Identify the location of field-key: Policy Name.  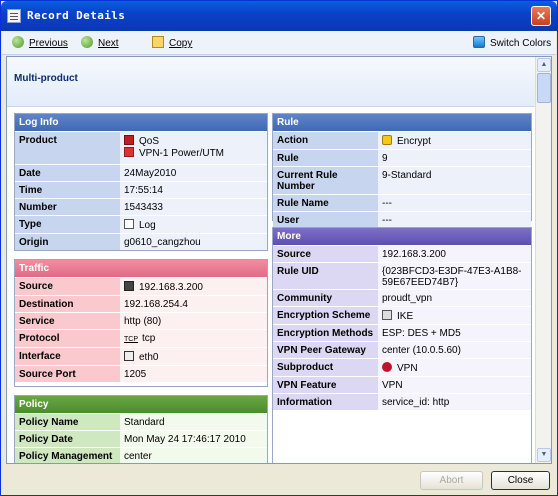
(67, 422).